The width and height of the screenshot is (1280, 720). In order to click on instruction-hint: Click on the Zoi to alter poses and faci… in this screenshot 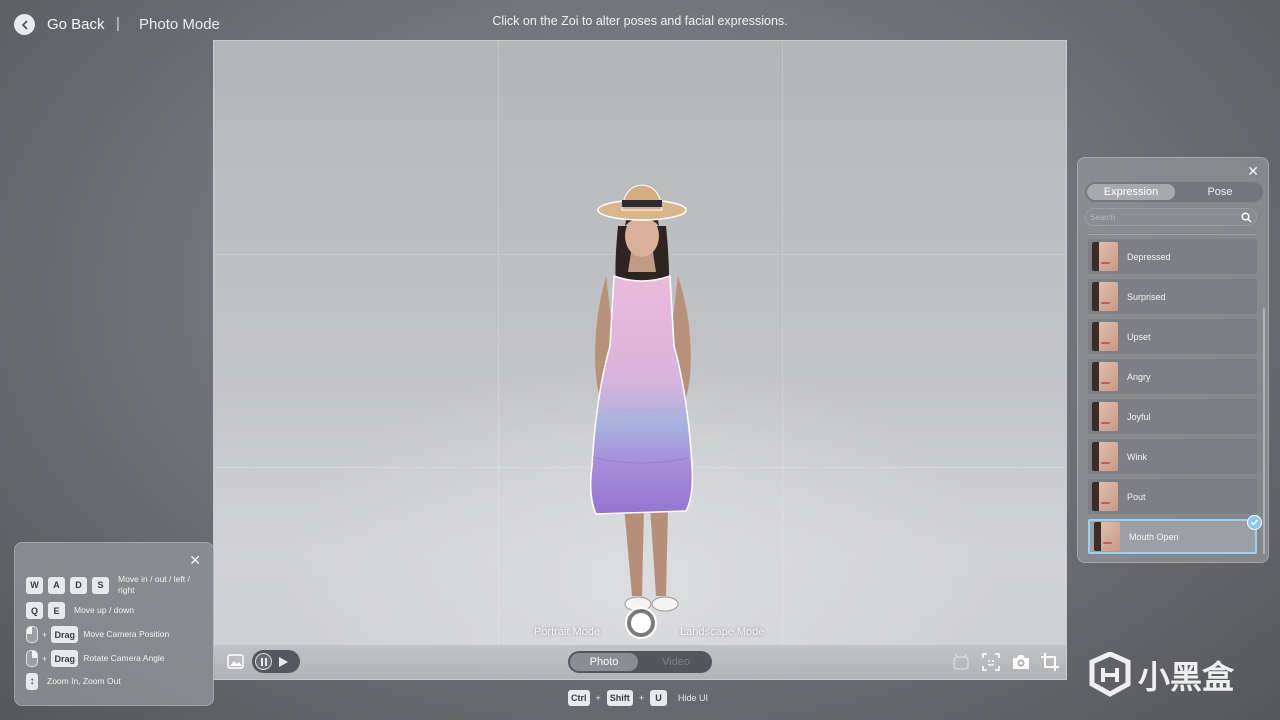, I will do `click(640, 21)`.